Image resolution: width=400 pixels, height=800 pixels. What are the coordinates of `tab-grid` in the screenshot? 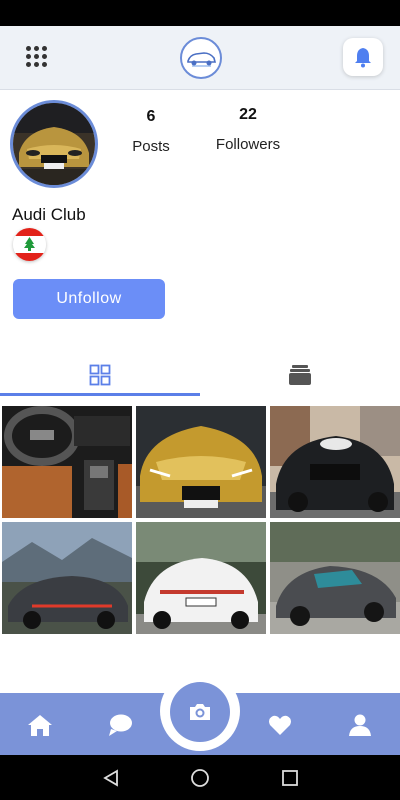 It's located at (100, 375).